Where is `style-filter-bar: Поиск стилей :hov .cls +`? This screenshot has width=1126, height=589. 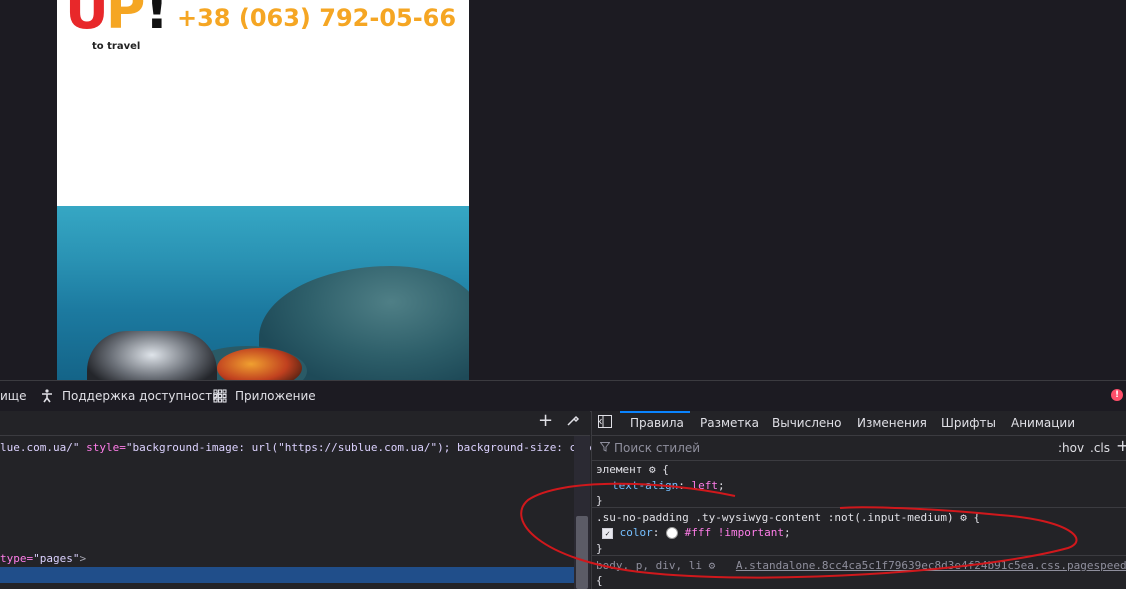 style-filter-bar: Поиск стилей :hov .cls + is located at coordinates (859, 448).